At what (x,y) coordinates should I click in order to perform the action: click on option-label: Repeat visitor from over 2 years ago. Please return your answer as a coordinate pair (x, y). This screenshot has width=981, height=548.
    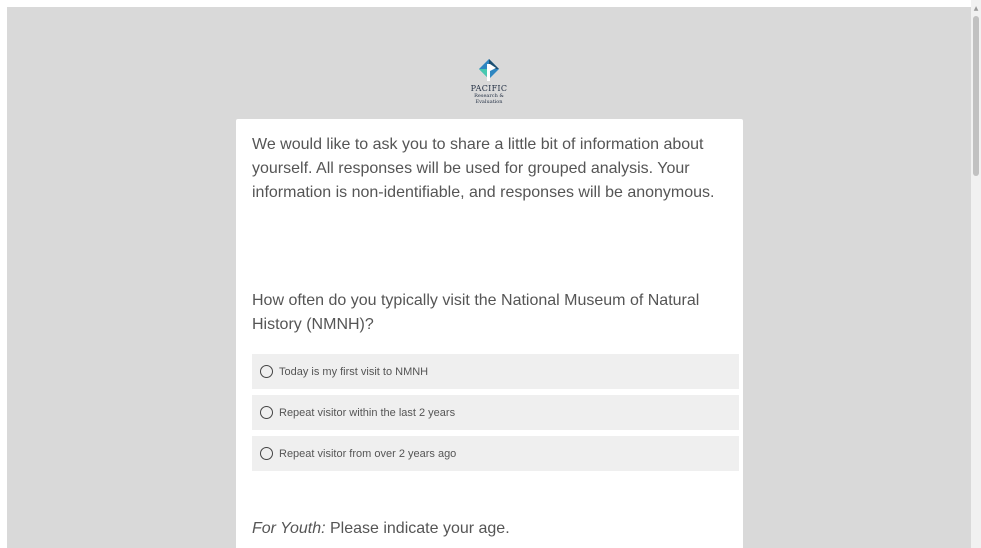
    Looking at the image, I should click on (368, 453).